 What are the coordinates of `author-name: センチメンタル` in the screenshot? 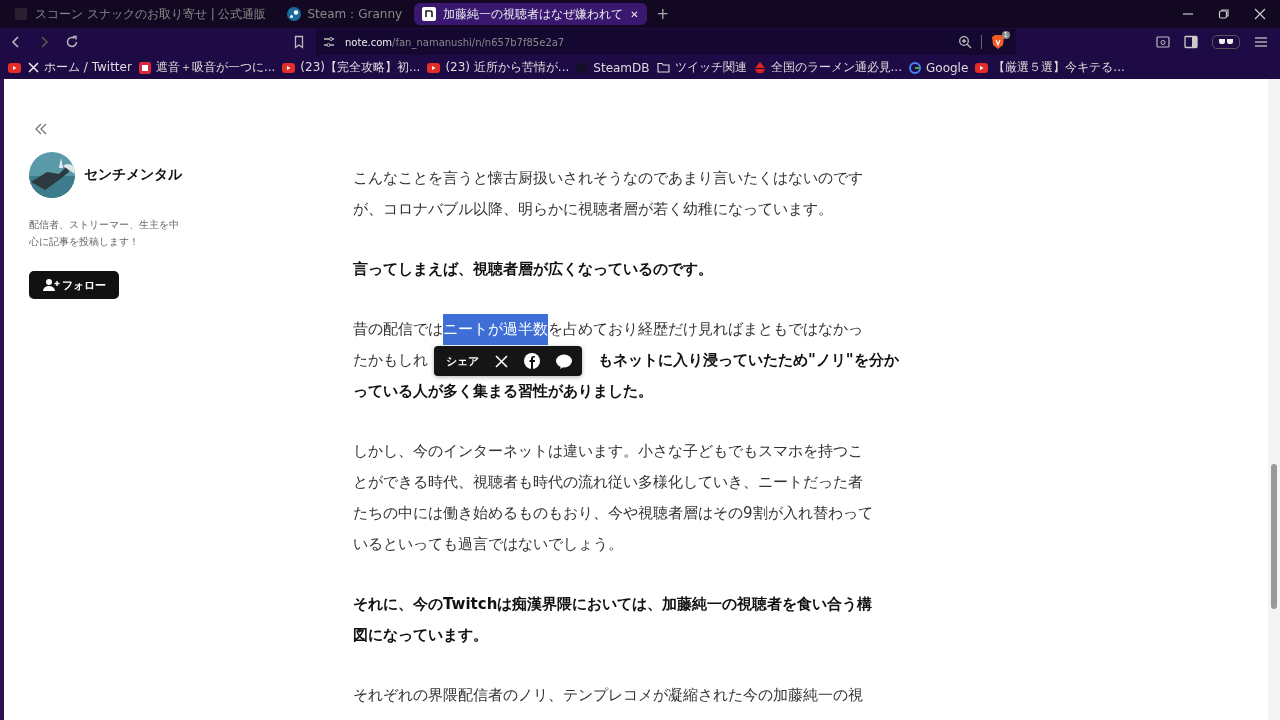 It's located at (133, 175).